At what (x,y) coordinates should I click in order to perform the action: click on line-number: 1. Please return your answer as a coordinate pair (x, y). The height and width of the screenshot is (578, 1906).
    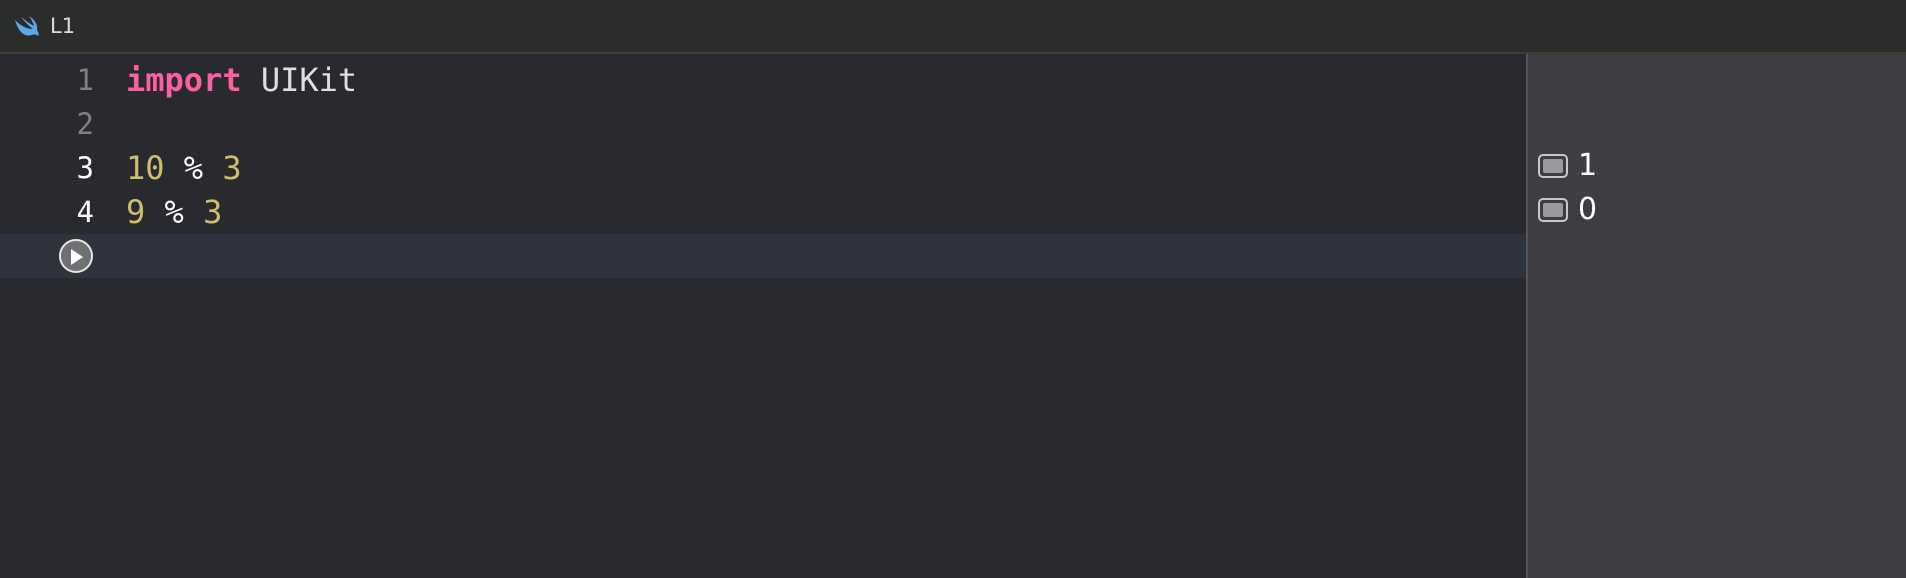
    Looking at the image, I should click on (85, 80).